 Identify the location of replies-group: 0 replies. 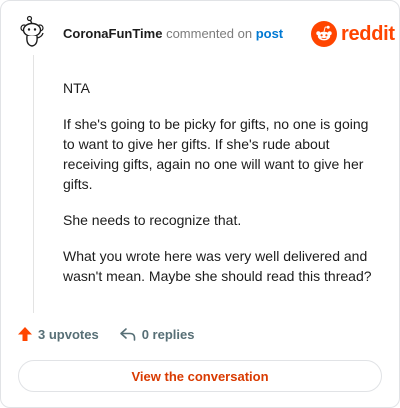
(157, 334).